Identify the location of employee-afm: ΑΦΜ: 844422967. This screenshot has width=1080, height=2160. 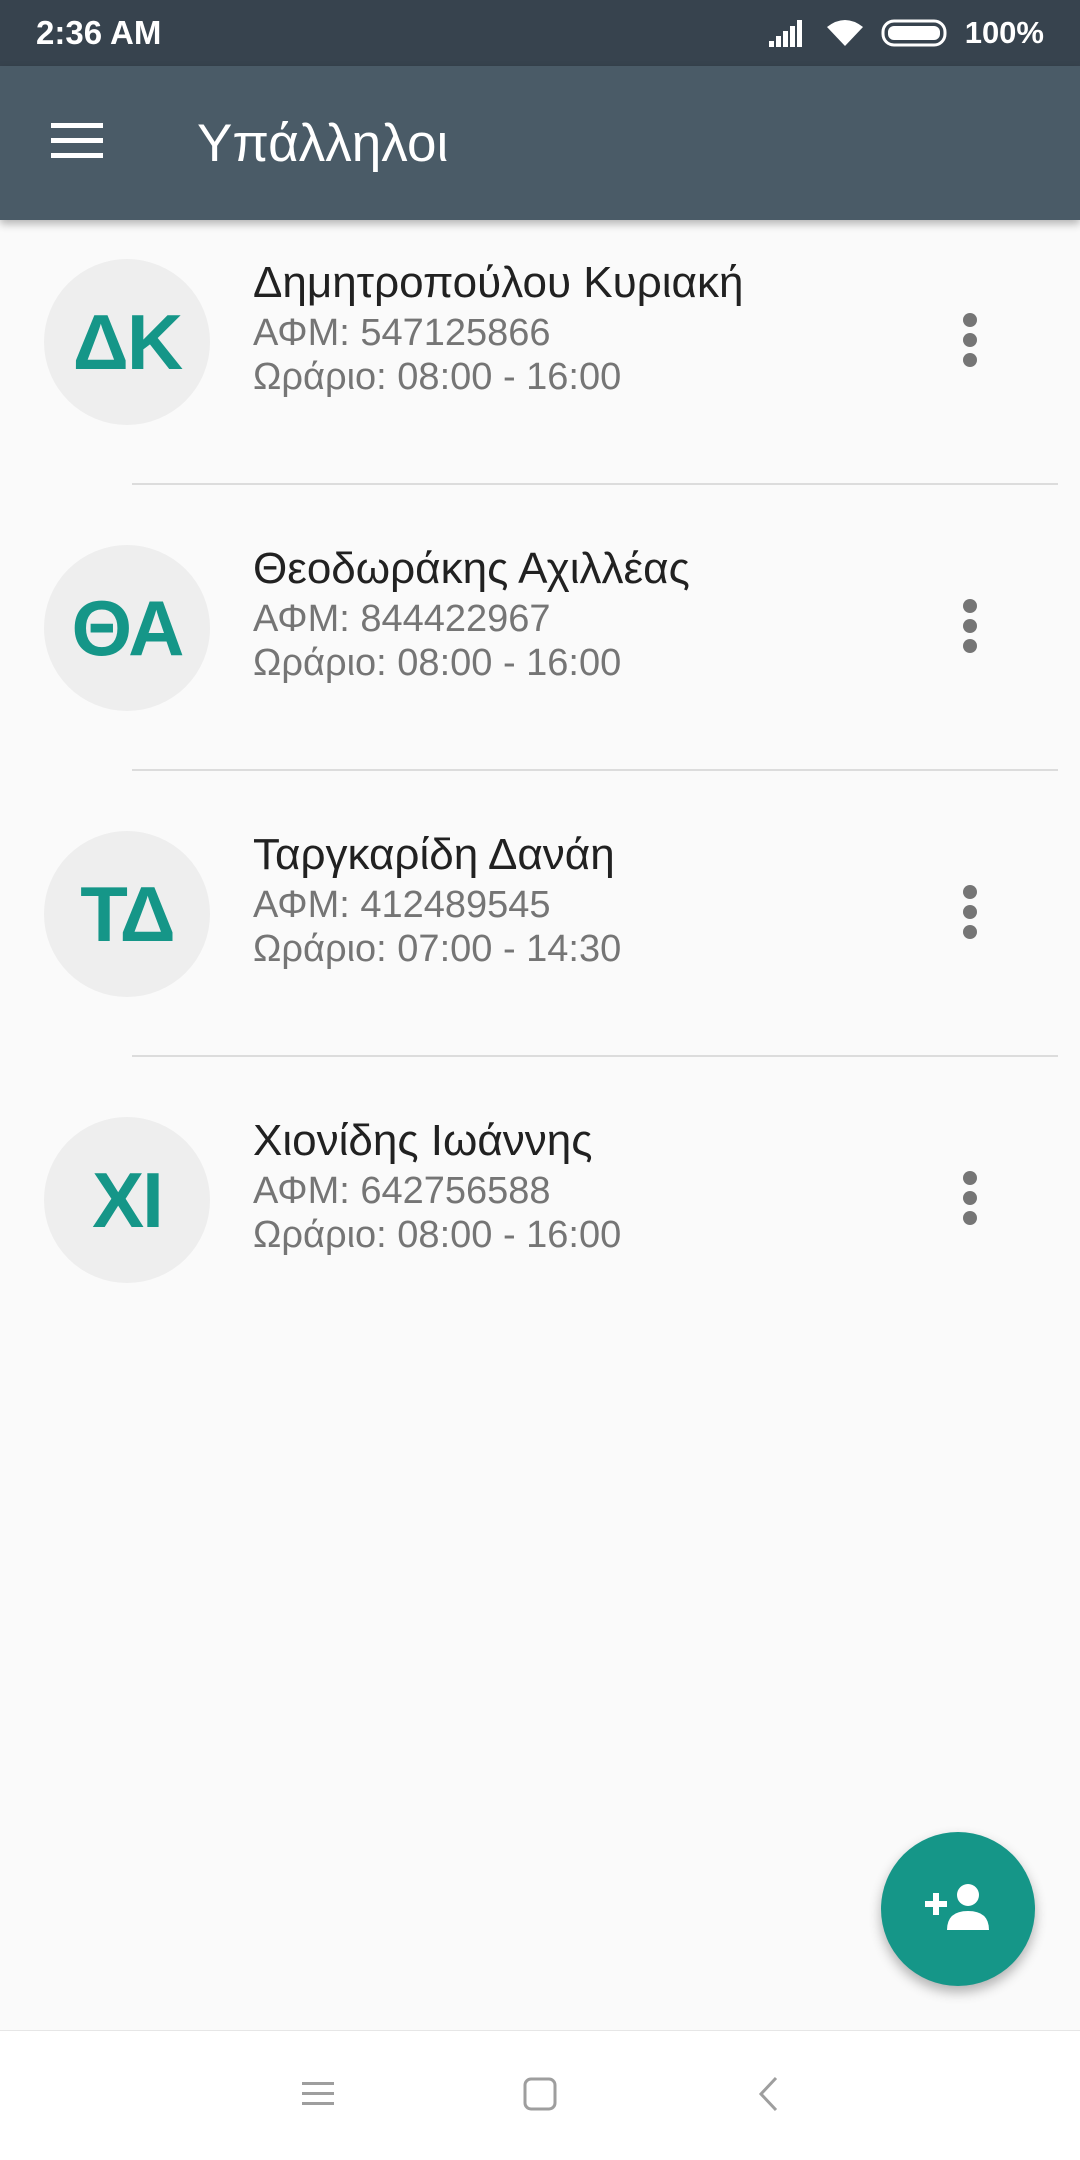
(402, 619).